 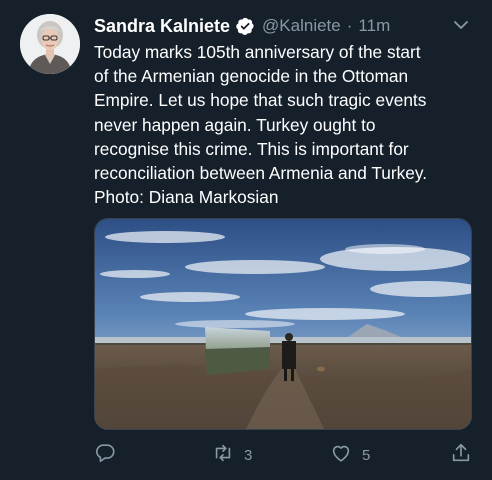 I want to click on tweet-text-line: never happen again. Turkey ought to, so click(x=235, y=124).